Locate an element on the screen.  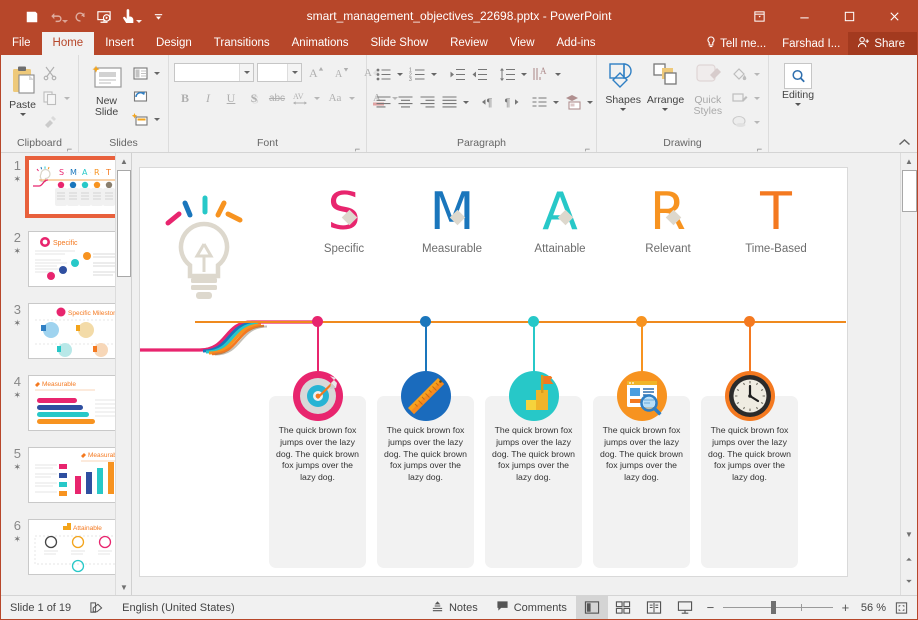
reset-button is located at coordinates (140, 96).